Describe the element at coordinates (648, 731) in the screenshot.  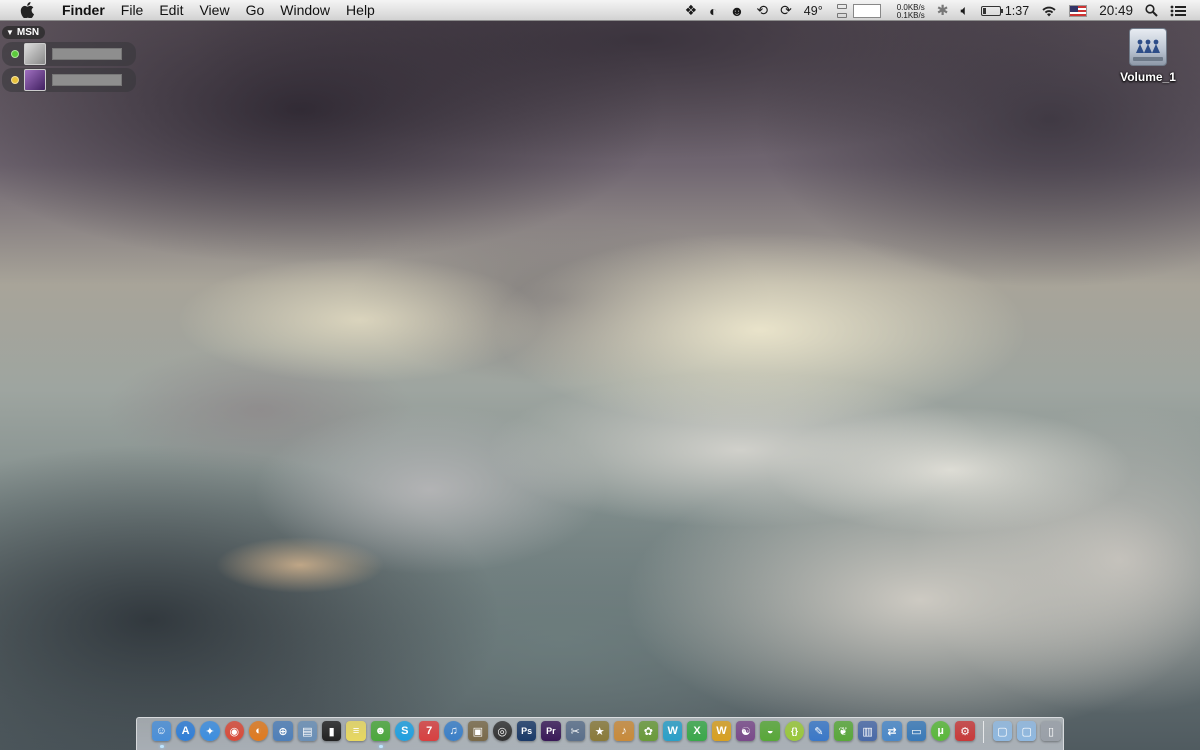
I see `monkey-game-icon: ✿` at that location.